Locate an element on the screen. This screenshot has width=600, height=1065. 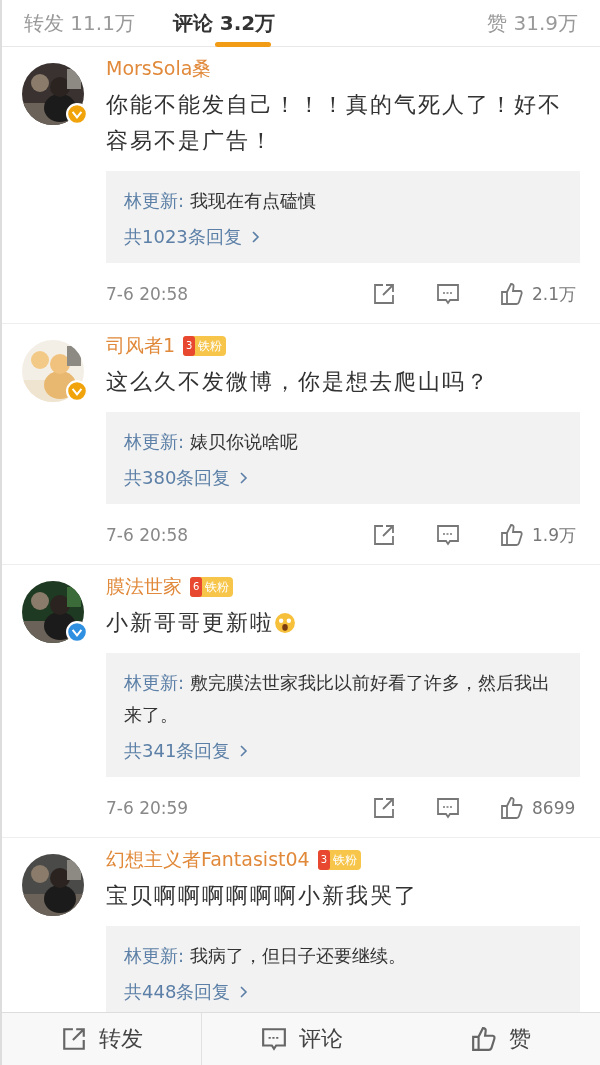
user-name: 膜法世家 is located at coordinates (144, 587).